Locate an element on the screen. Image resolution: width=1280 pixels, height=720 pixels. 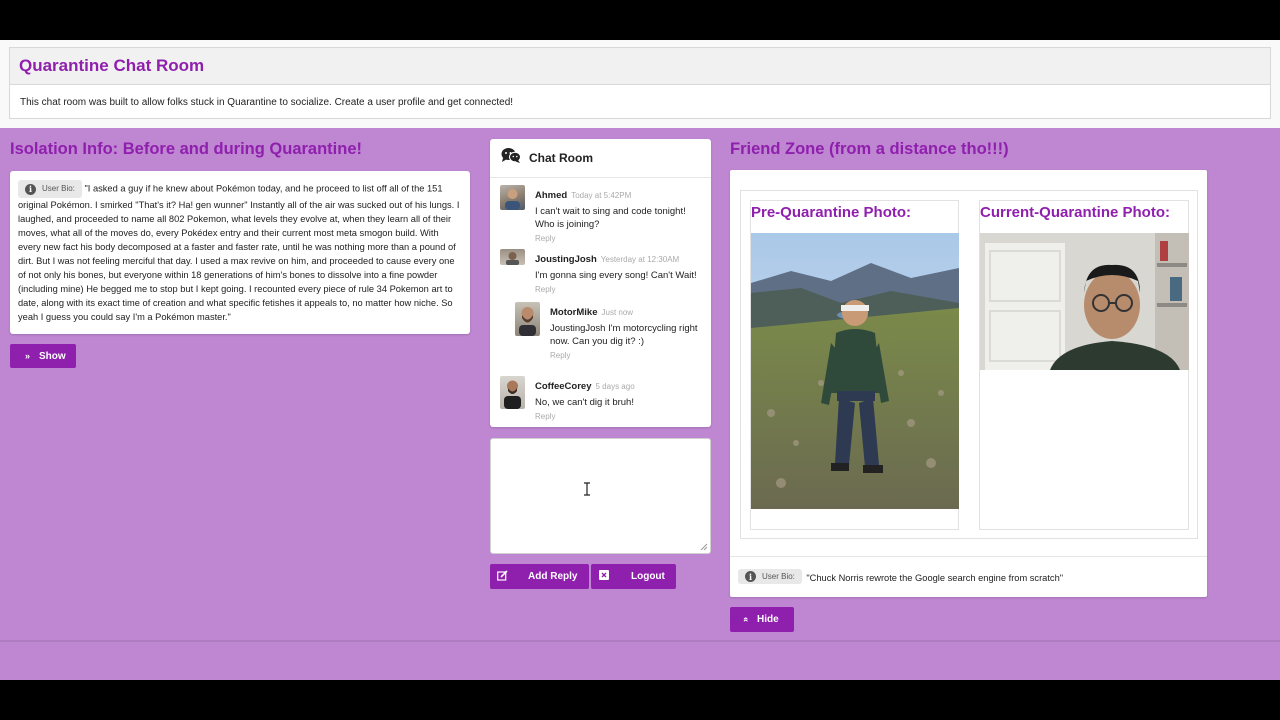
comment-text: No, we can't dig it bruh! is located at coordinates (584, 402).